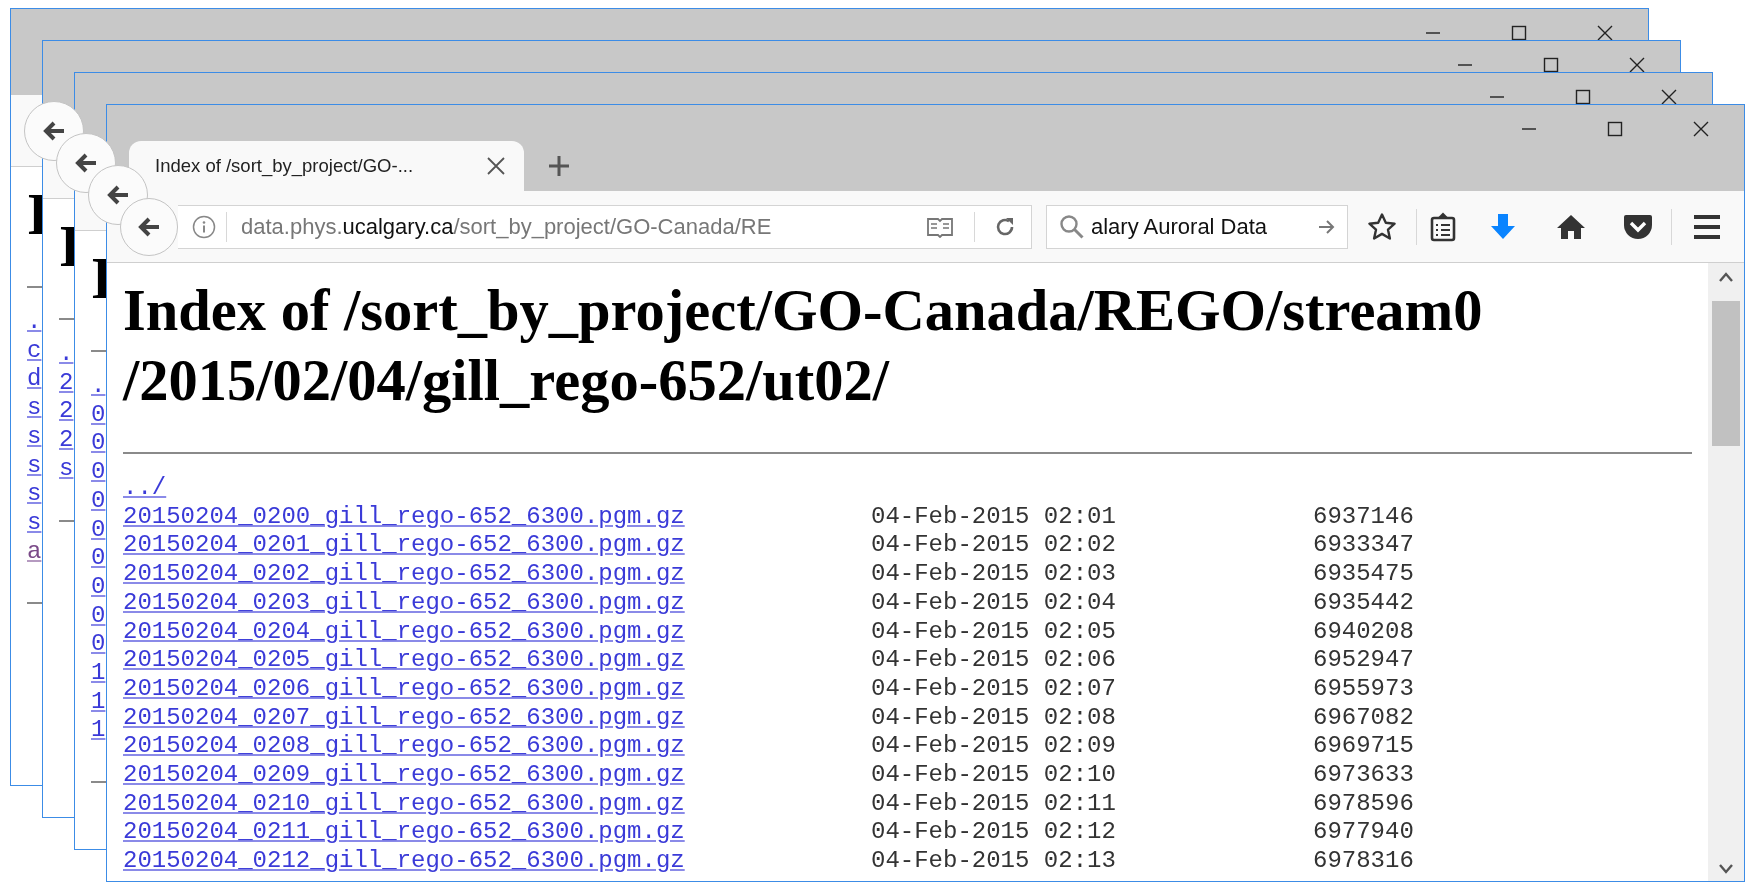  Describe the element at coordinates (1072, 226) in the screenshot. I see `search-icon` at that location.